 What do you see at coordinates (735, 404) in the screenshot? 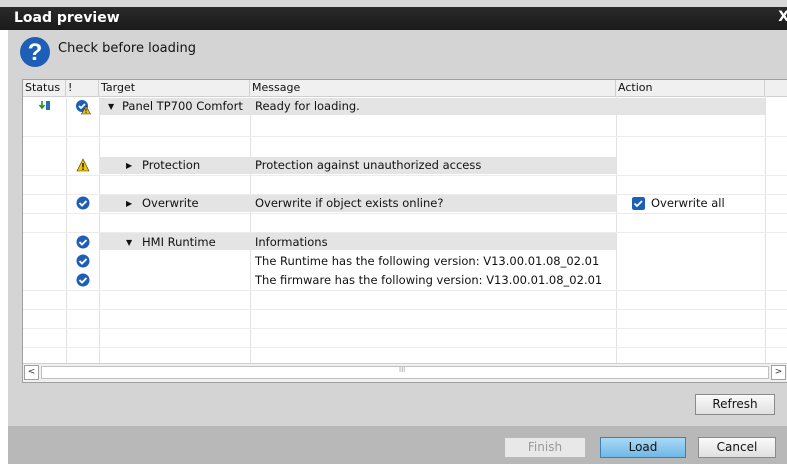
I see `refresh-button: Refresh` at bounding box center [735, 404].